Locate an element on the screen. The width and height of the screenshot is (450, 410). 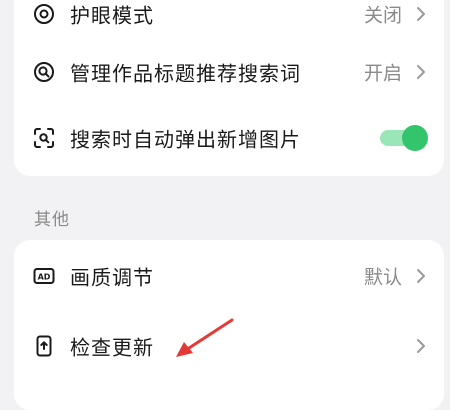
hd-quality-icon: AD is located at coordinates (44, 276).